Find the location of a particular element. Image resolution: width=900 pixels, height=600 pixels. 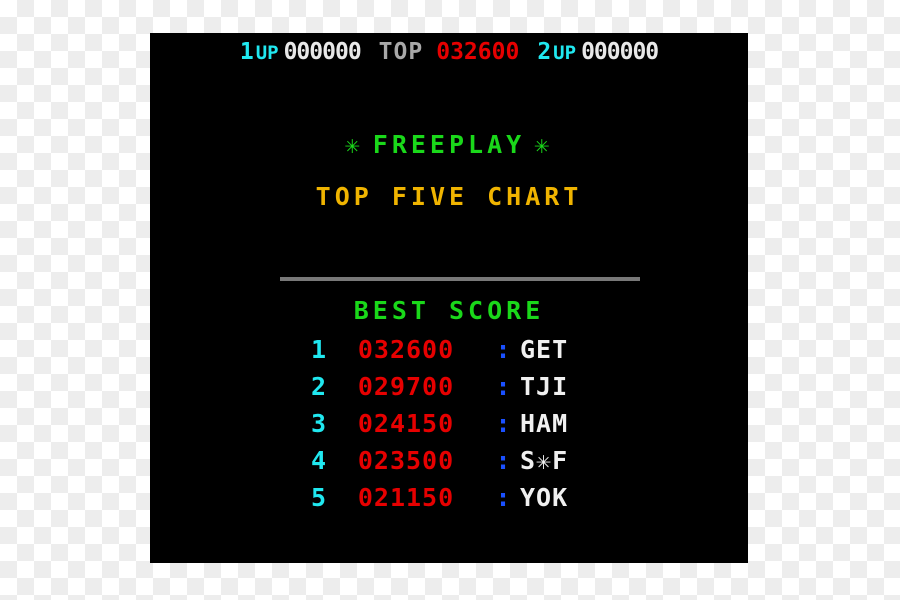

player2-score: 000000 is located at coordinates (620, 52).